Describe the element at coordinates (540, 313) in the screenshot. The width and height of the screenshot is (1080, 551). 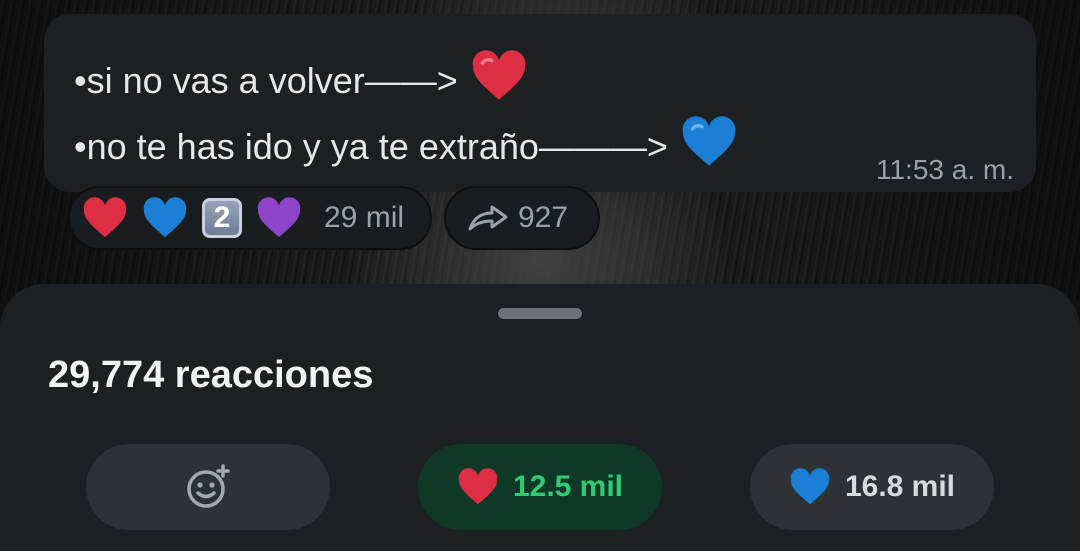
I see `sheet-drag-handle` at that location.